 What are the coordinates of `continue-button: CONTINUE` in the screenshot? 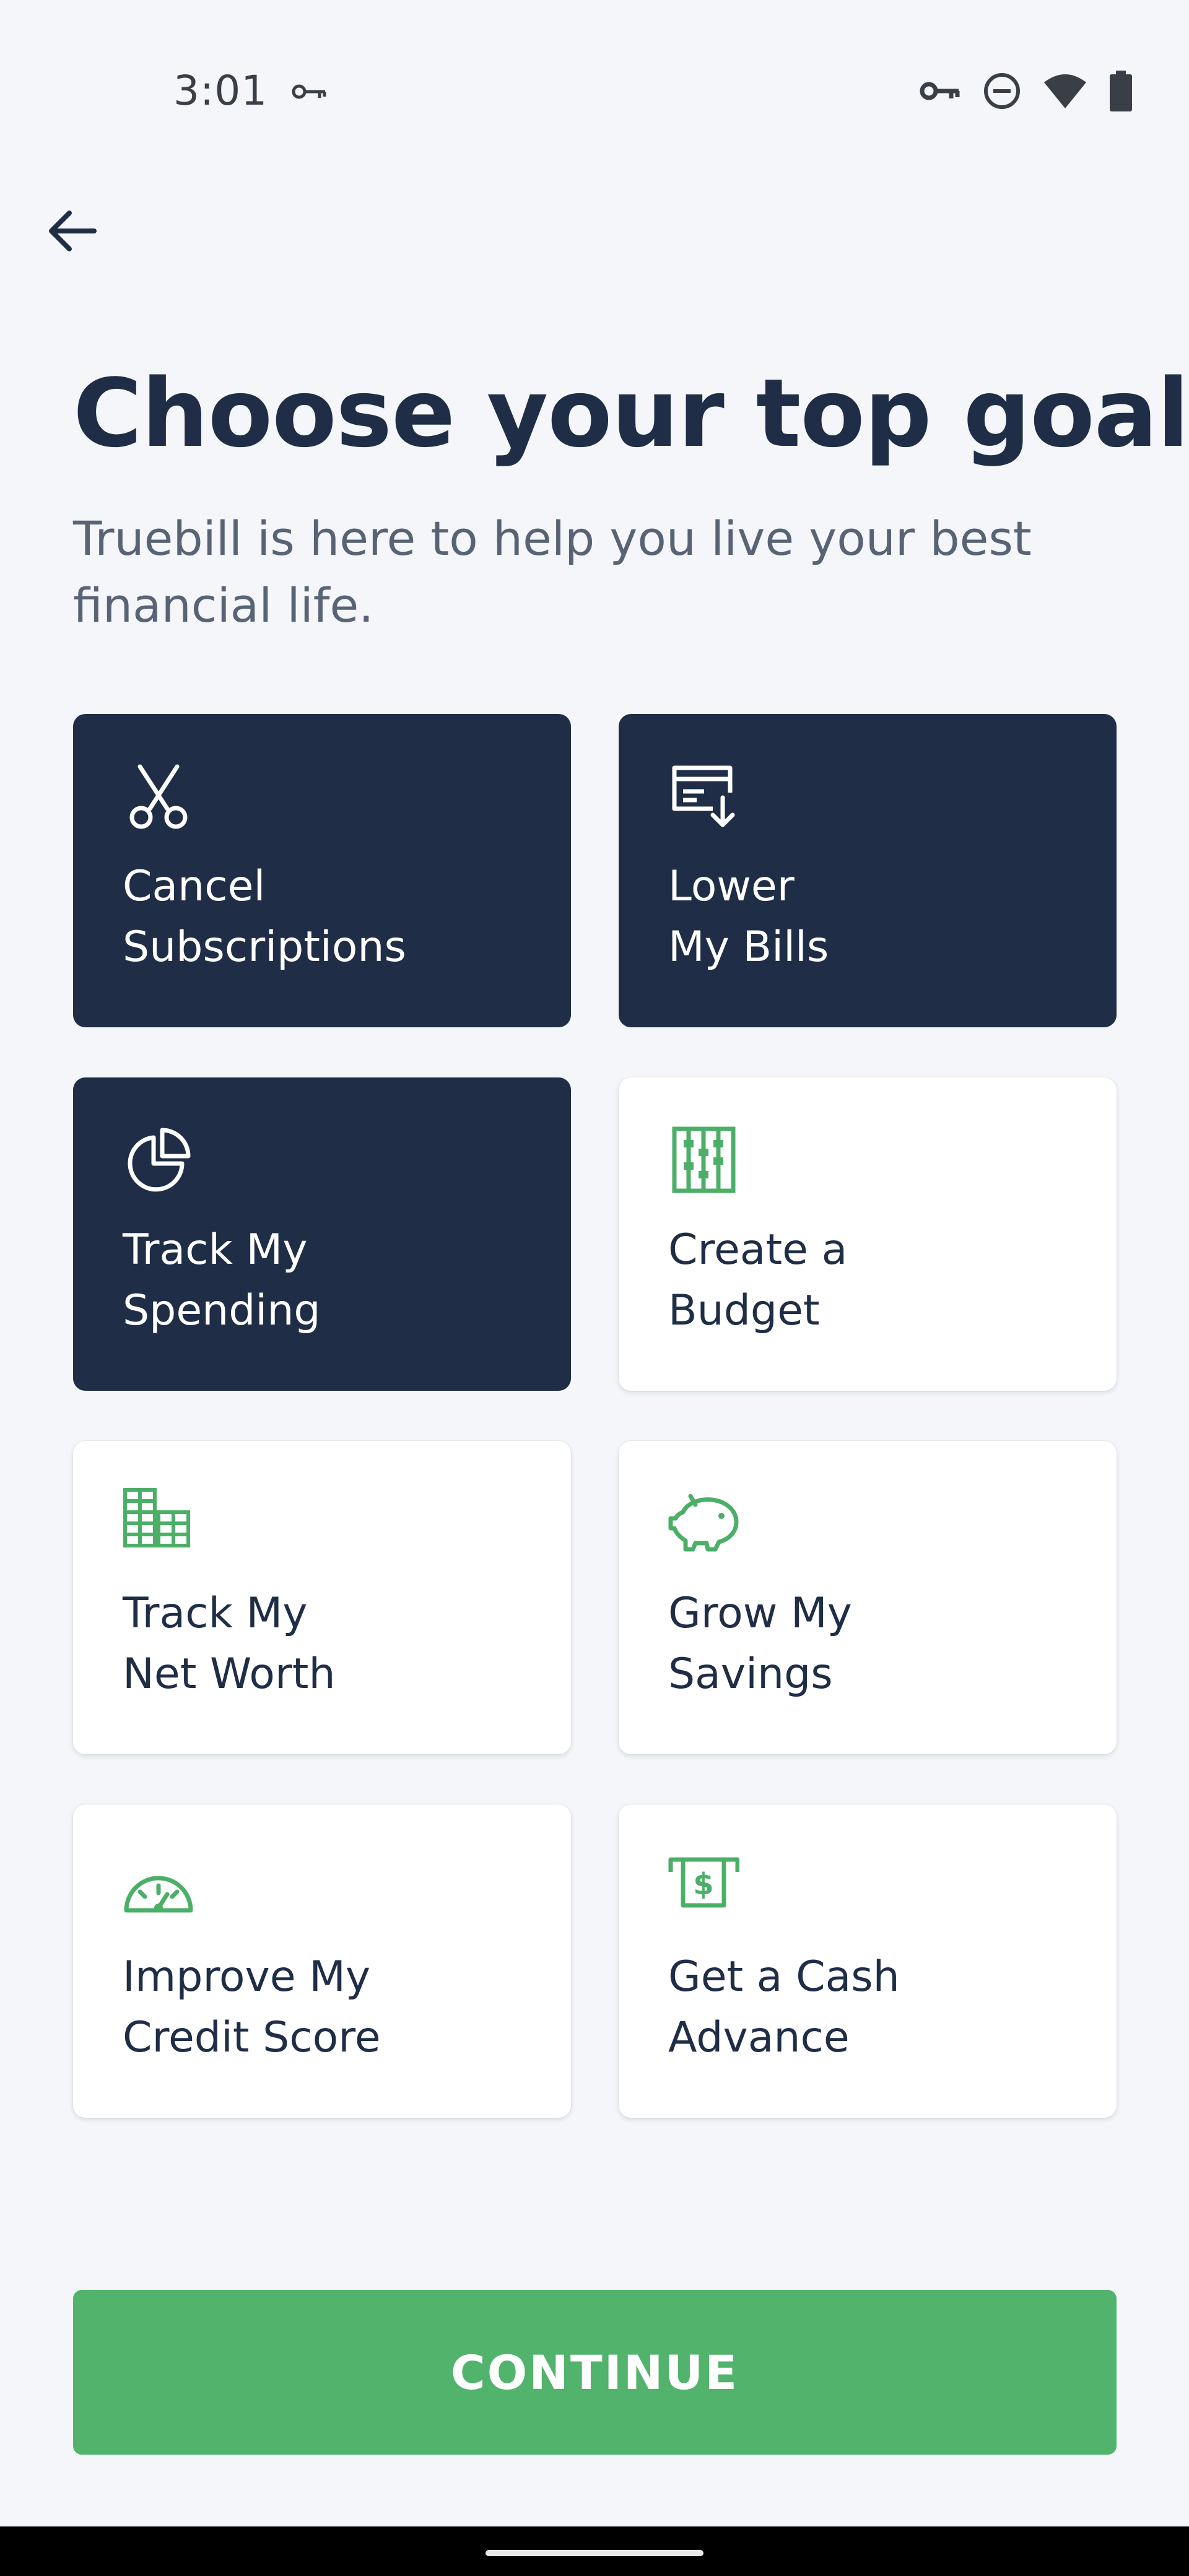 It's located at (595, 2372).